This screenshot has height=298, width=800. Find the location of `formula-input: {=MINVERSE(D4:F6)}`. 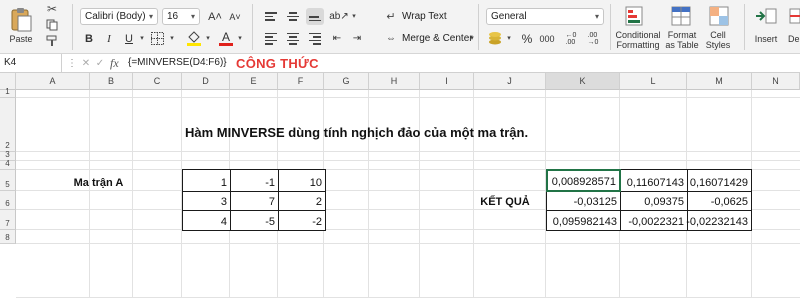

formula-input: {=MINVERSE(D4:F6)} is located at coordinates (177, 62).